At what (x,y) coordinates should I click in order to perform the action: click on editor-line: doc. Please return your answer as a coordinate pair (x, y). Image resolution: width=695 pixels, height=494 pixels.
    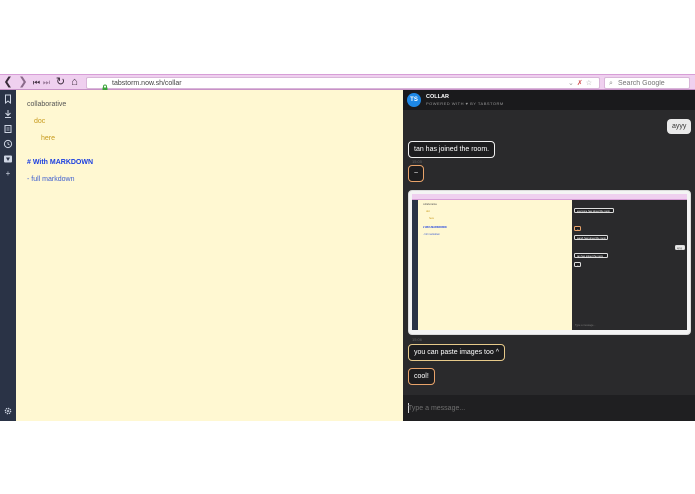
    Looking at the image, I should click on (39, 121).